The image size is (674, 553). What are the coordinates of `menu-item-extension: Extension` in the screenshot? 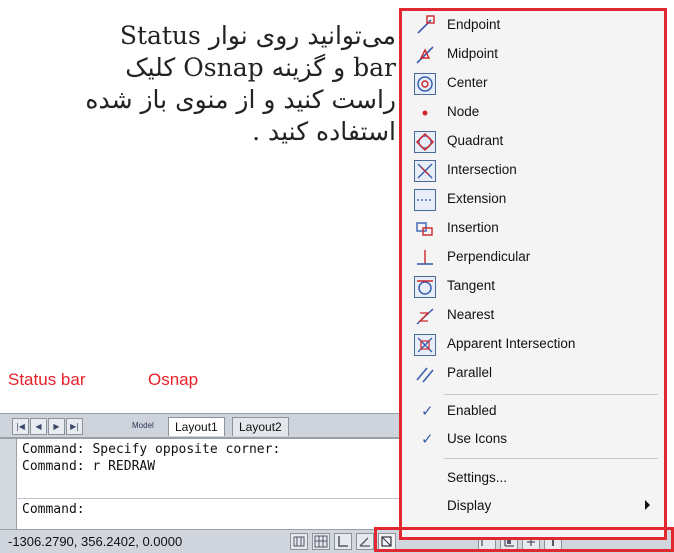 It's located at (533, 200).